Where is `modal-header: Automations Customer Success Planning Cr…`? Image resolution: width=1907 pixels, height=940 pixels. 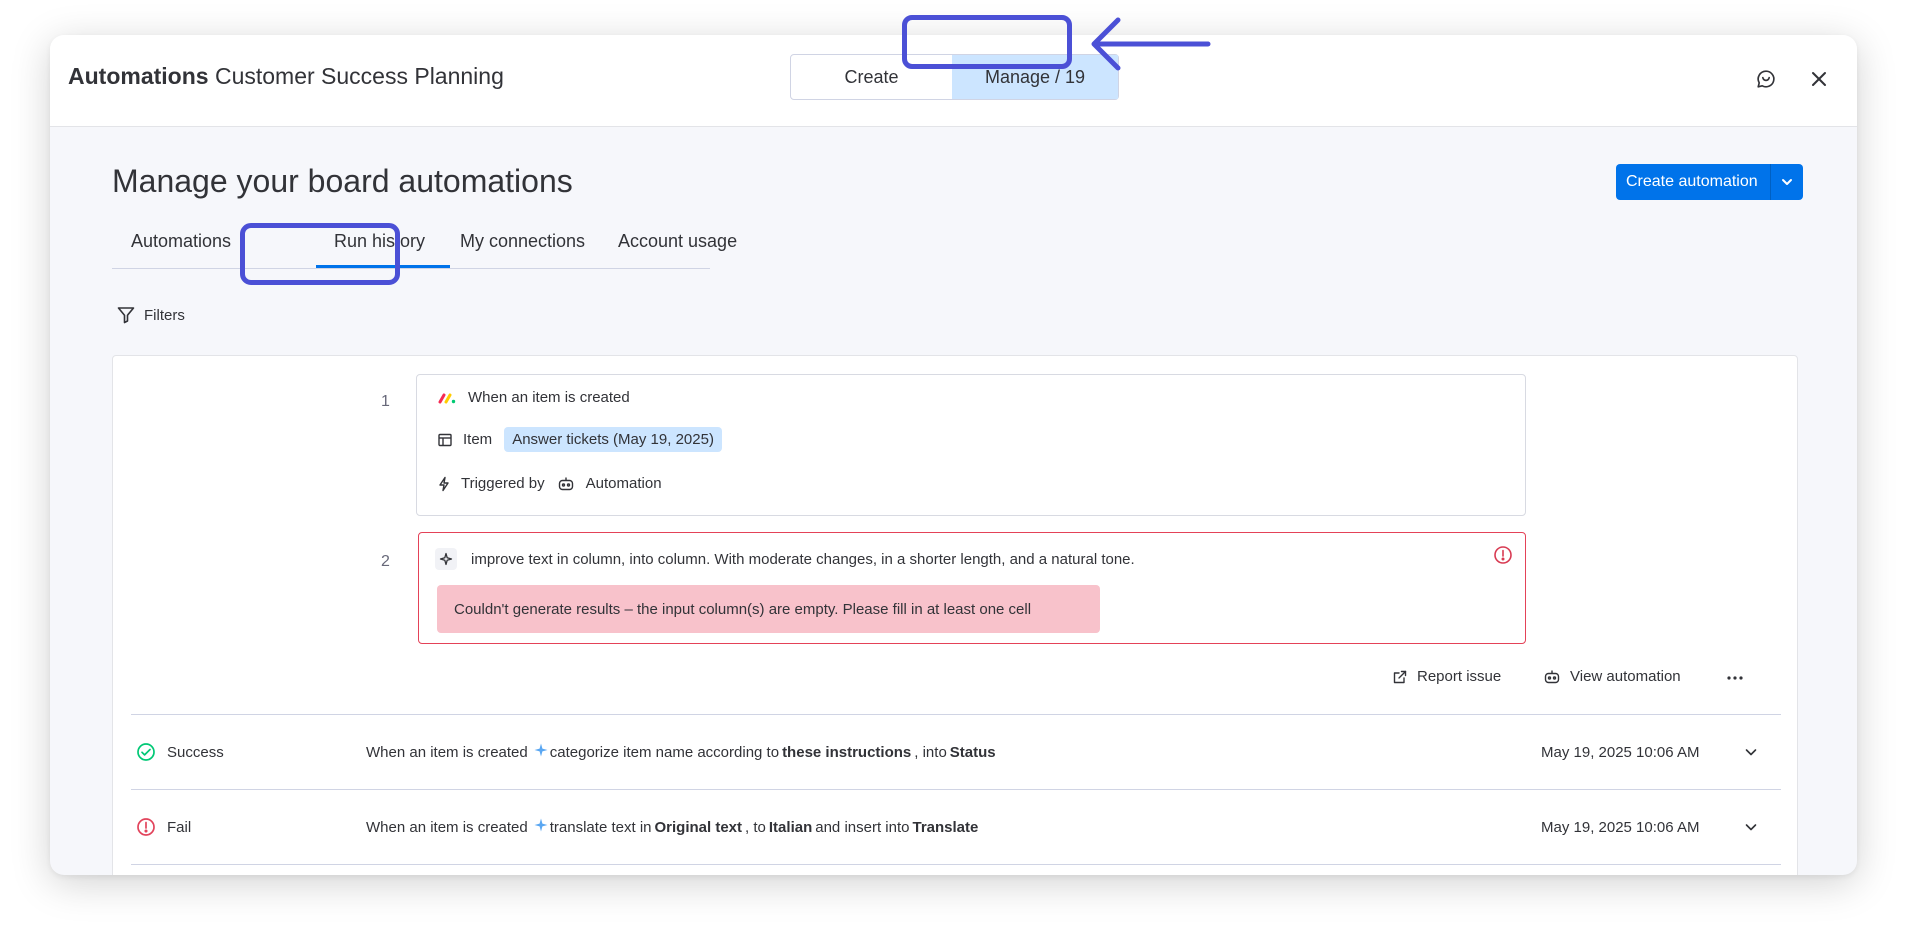 modal-header: Automations Customer Success Planning Cr… is located at coordinates (953, 81).